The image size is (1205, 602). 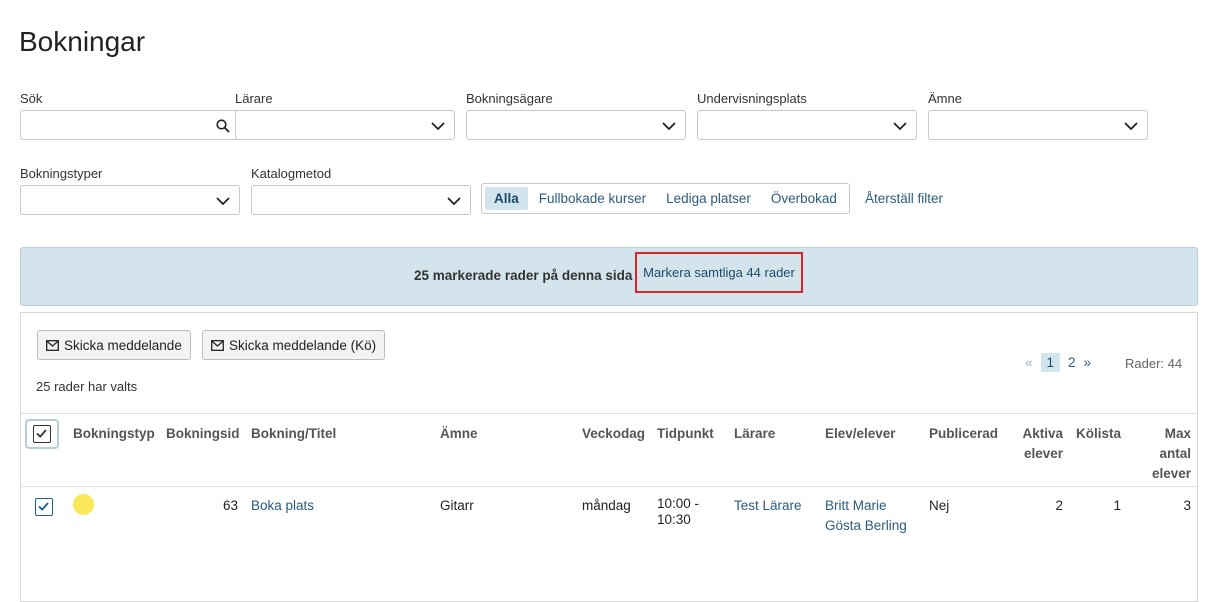 What do you see at coordinates (361, 200) in the screenshot?
I see `catalog-method-select` at bounding box center [361, 200].